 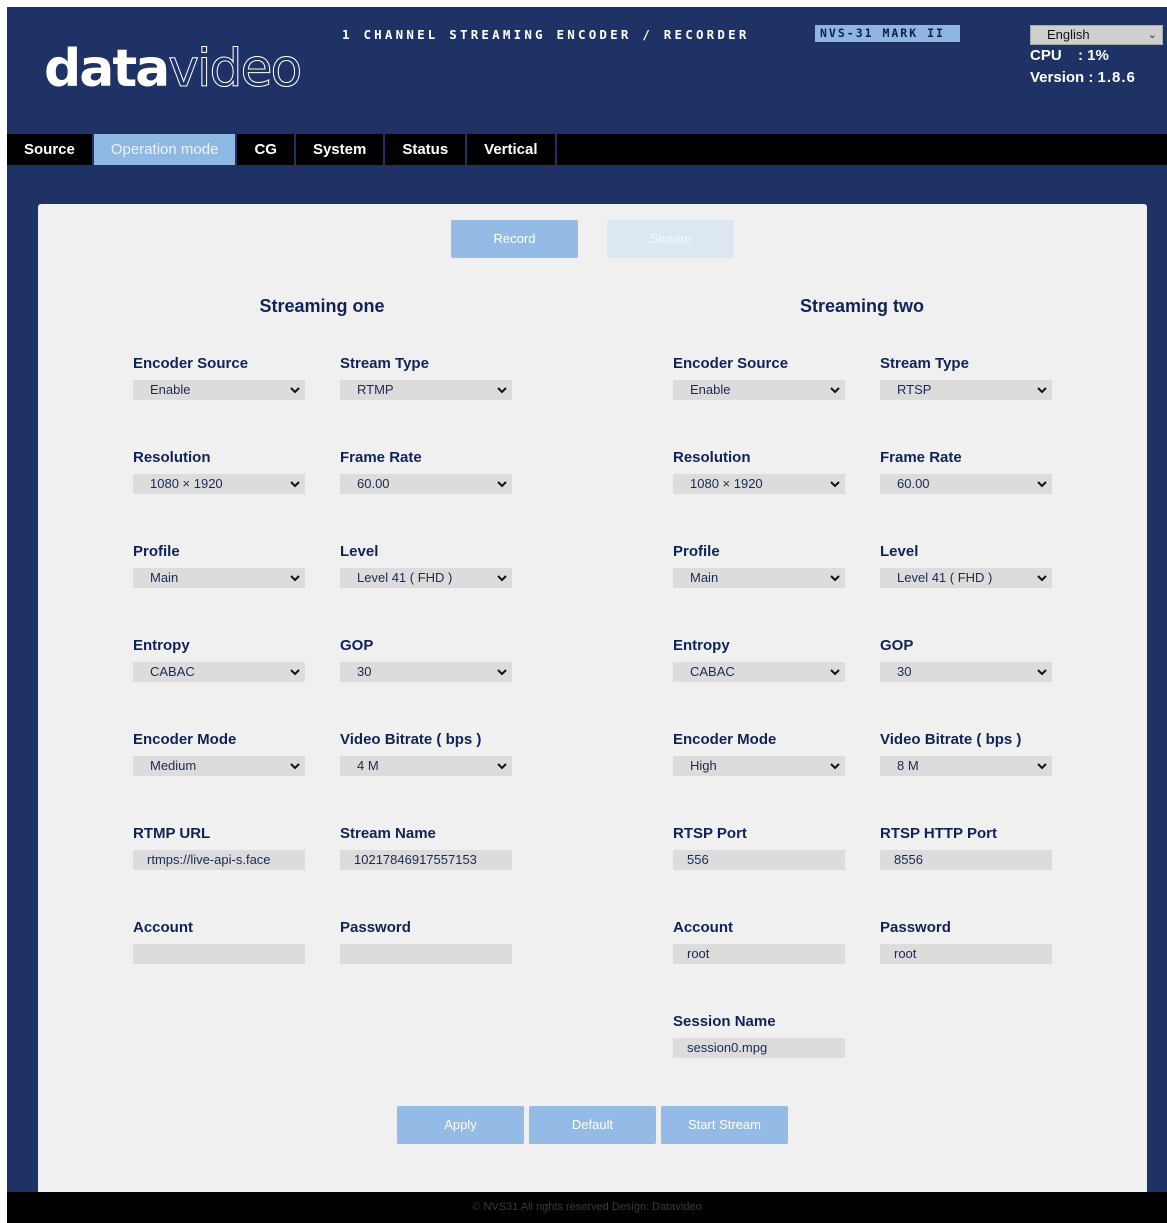 I want to click on s1-stream-name-input: 10217846917557153, so click(x=426, y=860).